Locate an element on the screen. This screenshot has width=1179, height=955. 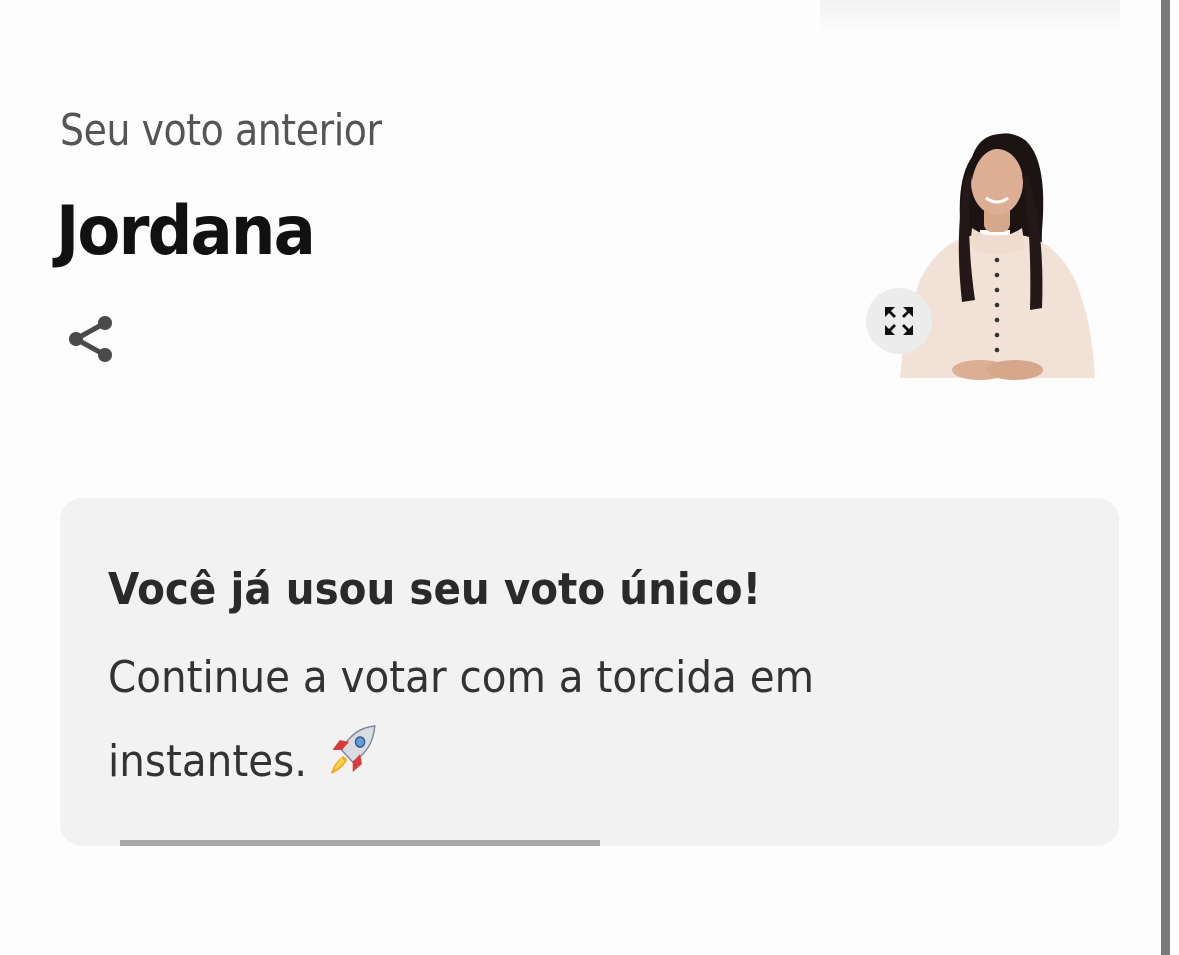
scrollbar is located at coordinates (1165, 477).